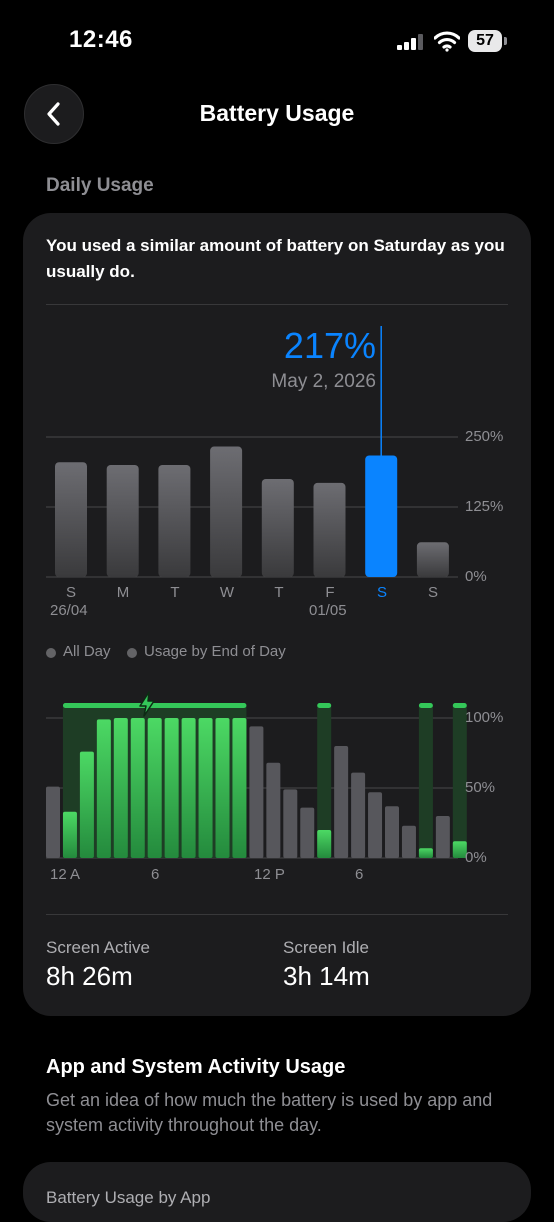 Image resolution: width=554 pixels, height=1222 pixels. What do you see at coordinates (51, 653) in the screenshot?
I see `legend-dot-all-day` at bounding box center [51, 653].